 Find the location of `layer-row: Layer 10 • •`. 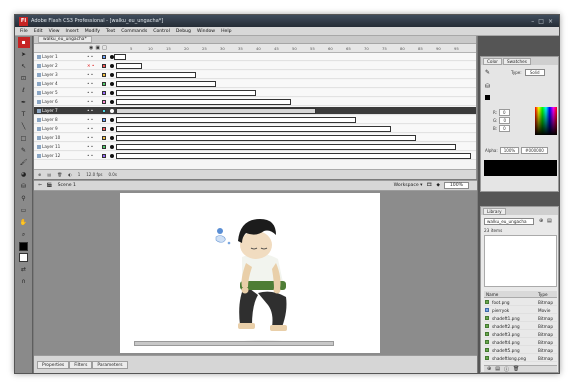

layer-row: Layer 10 • • is located at coordinates (255, 138).